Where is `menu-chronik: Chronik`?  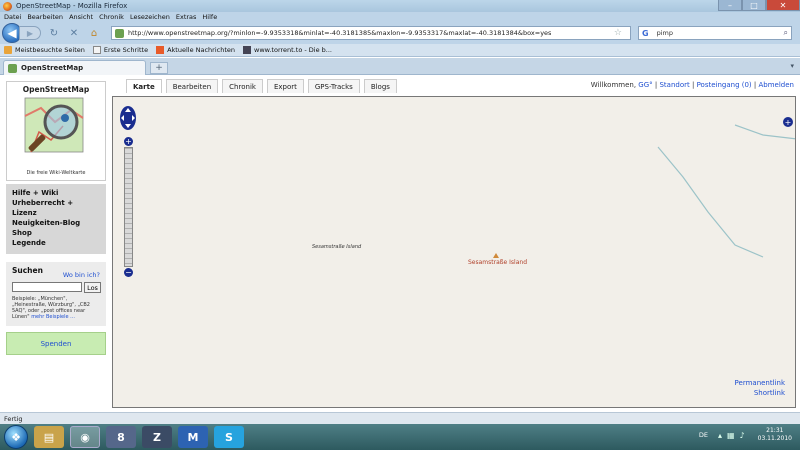
menu-chronik: Chronik is located at coordinates (111, 17).